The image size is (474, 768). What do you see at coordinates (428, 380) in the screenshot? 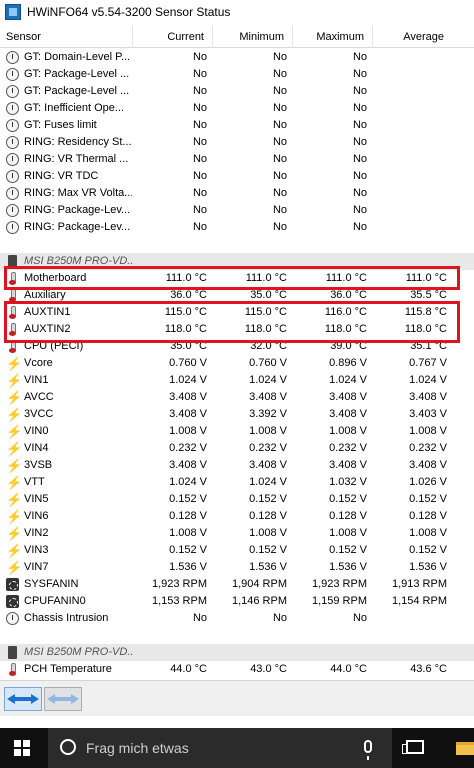
I see `average-value: 1.024 V` at bounding box center [428, 380].